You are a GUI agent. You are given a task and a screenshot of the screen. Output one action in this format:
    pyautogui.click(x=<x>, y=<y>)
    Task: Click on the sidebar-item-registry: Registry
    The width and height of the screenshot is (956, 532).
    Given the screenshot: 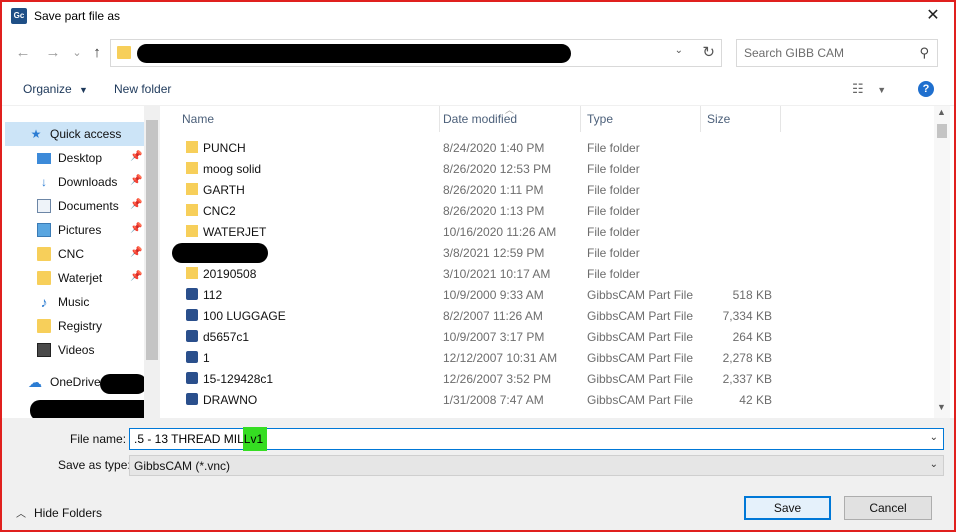 What is the action you would take?
    pyautogui.click(x=73, y=326)
    